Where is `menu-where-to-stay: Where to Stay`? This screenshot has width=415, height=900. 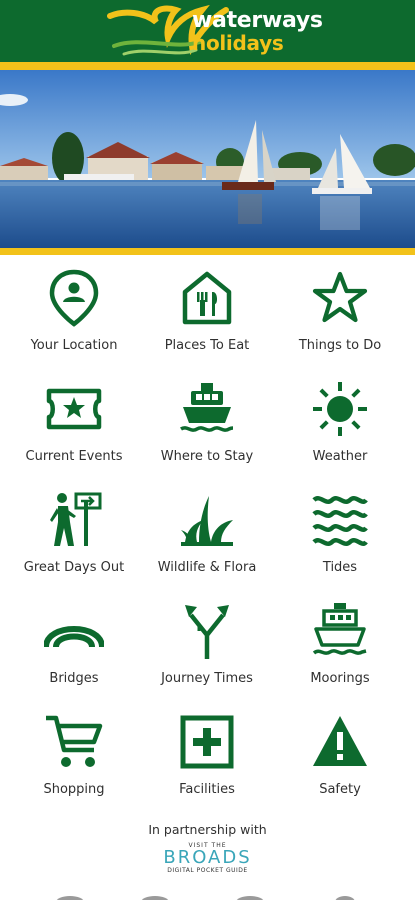
menu-where-to-stay: Where to Stay is located at coordinates (207, 427).